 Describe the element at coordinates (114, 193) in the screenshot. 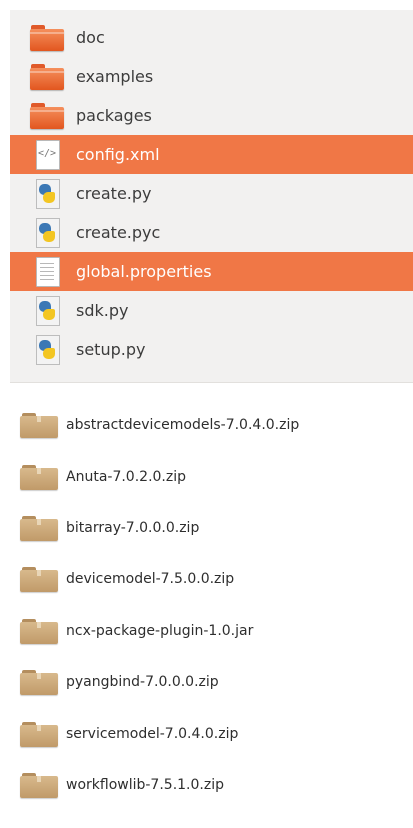

I see `file-name: create.py` at that location.